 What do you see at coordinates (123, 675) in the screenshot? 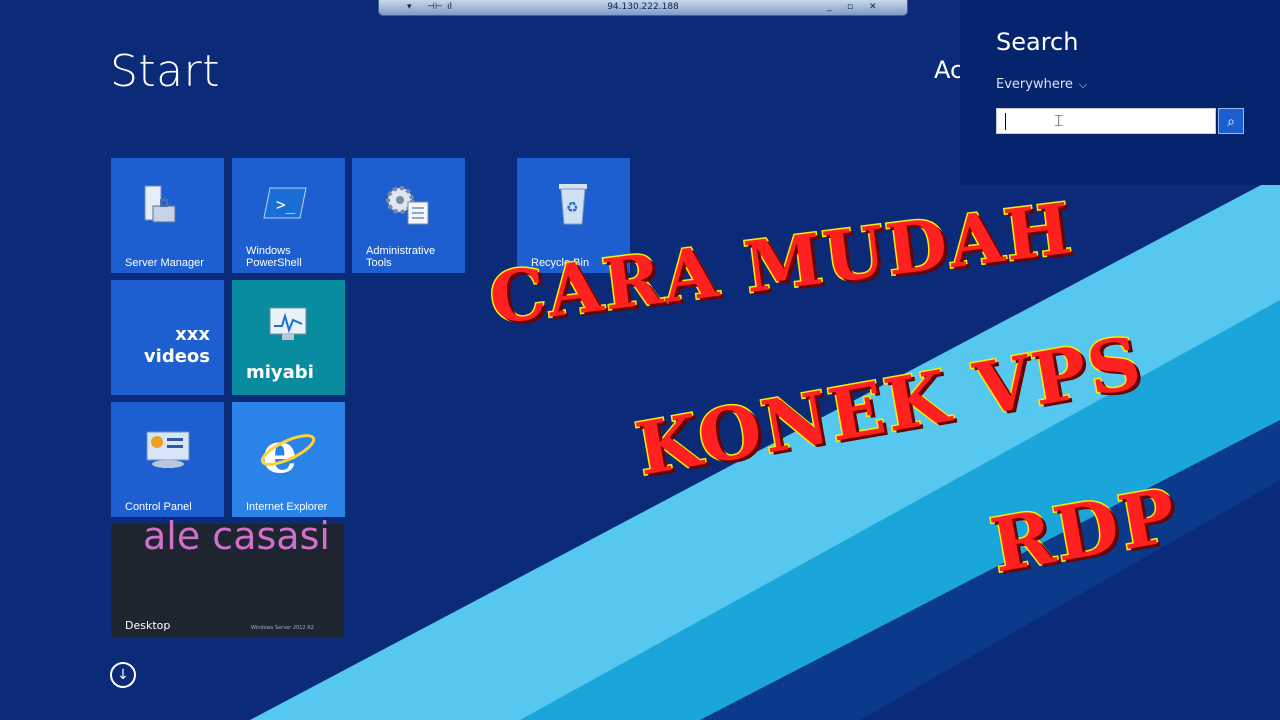
I see `scroll-down-arrow-icon: ↓` at bounding box center [123, 675].